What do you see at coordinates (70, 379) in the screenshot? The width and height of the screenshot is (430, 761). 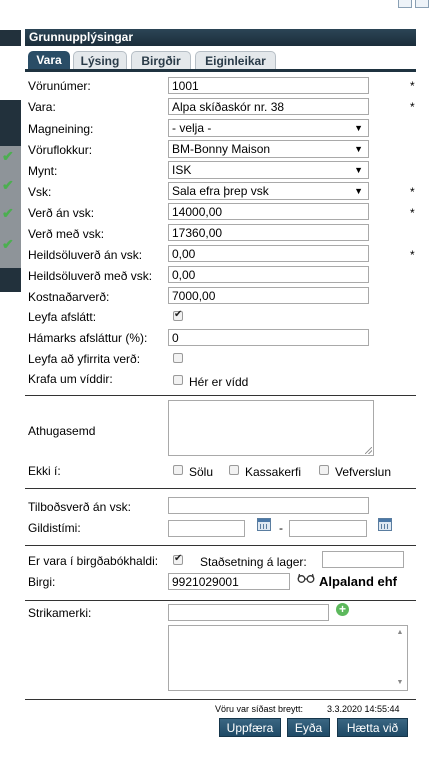 I see `label-krafa-um-viddir: Krafa um víddir:` at bounding box center [70, 379].